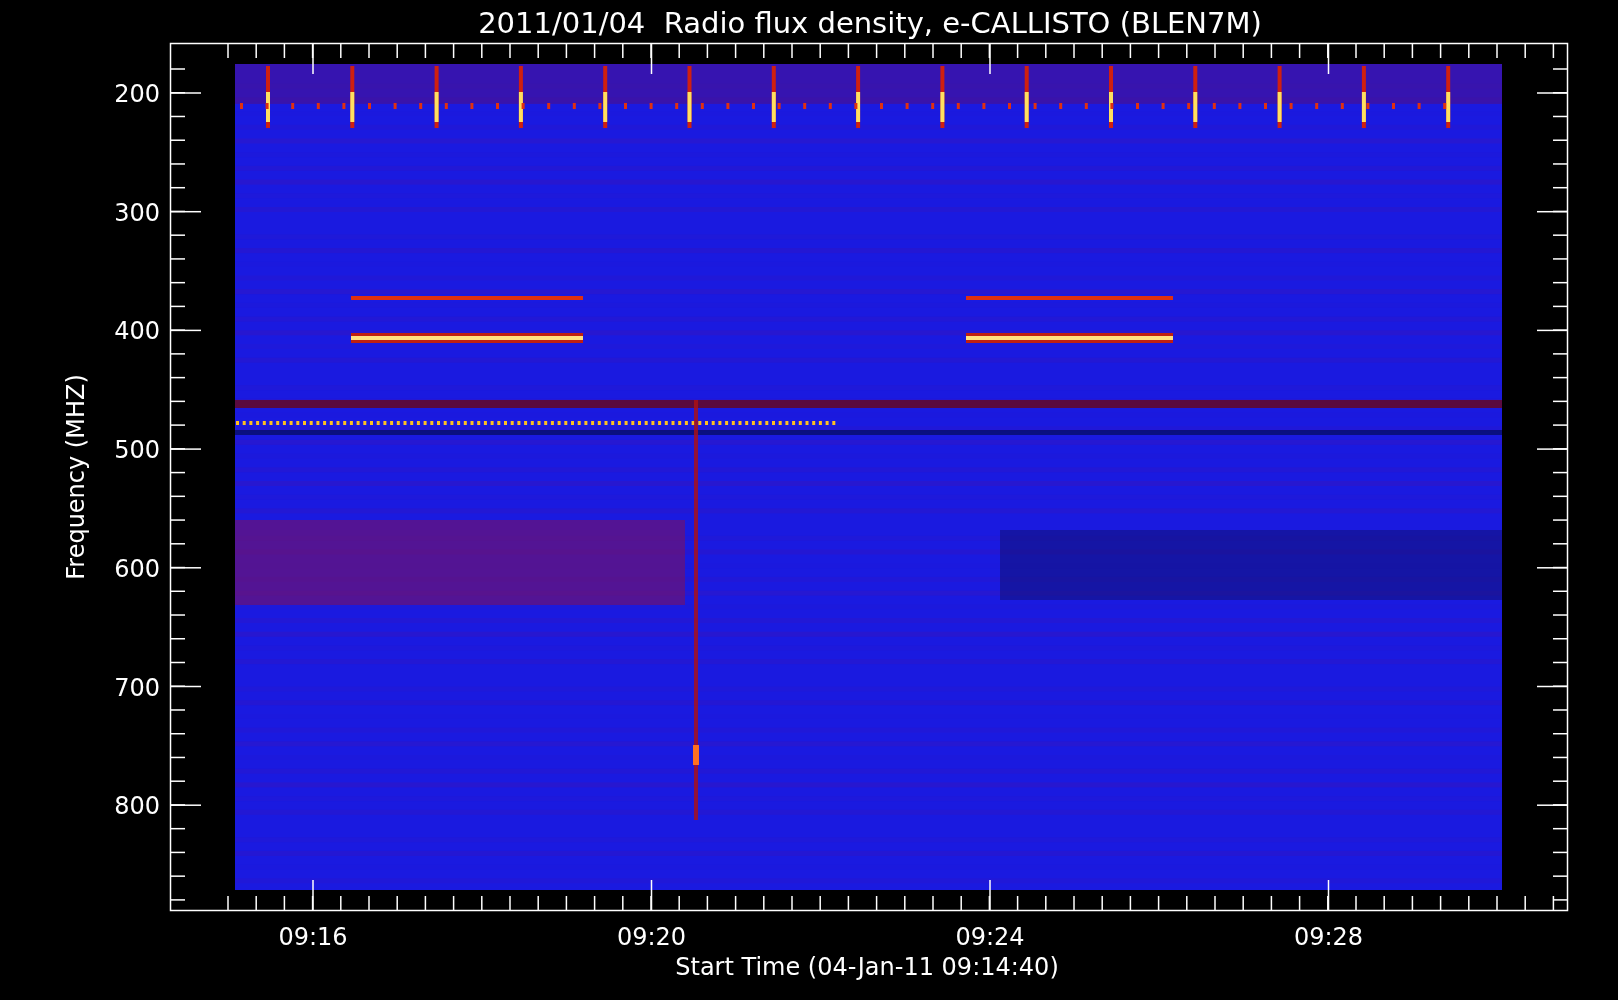 This screenshot has width=1618, height=1000. Describe the element at coordinates (137, 450) in the screenshot. I see `y-tick-label: 500` at that location.